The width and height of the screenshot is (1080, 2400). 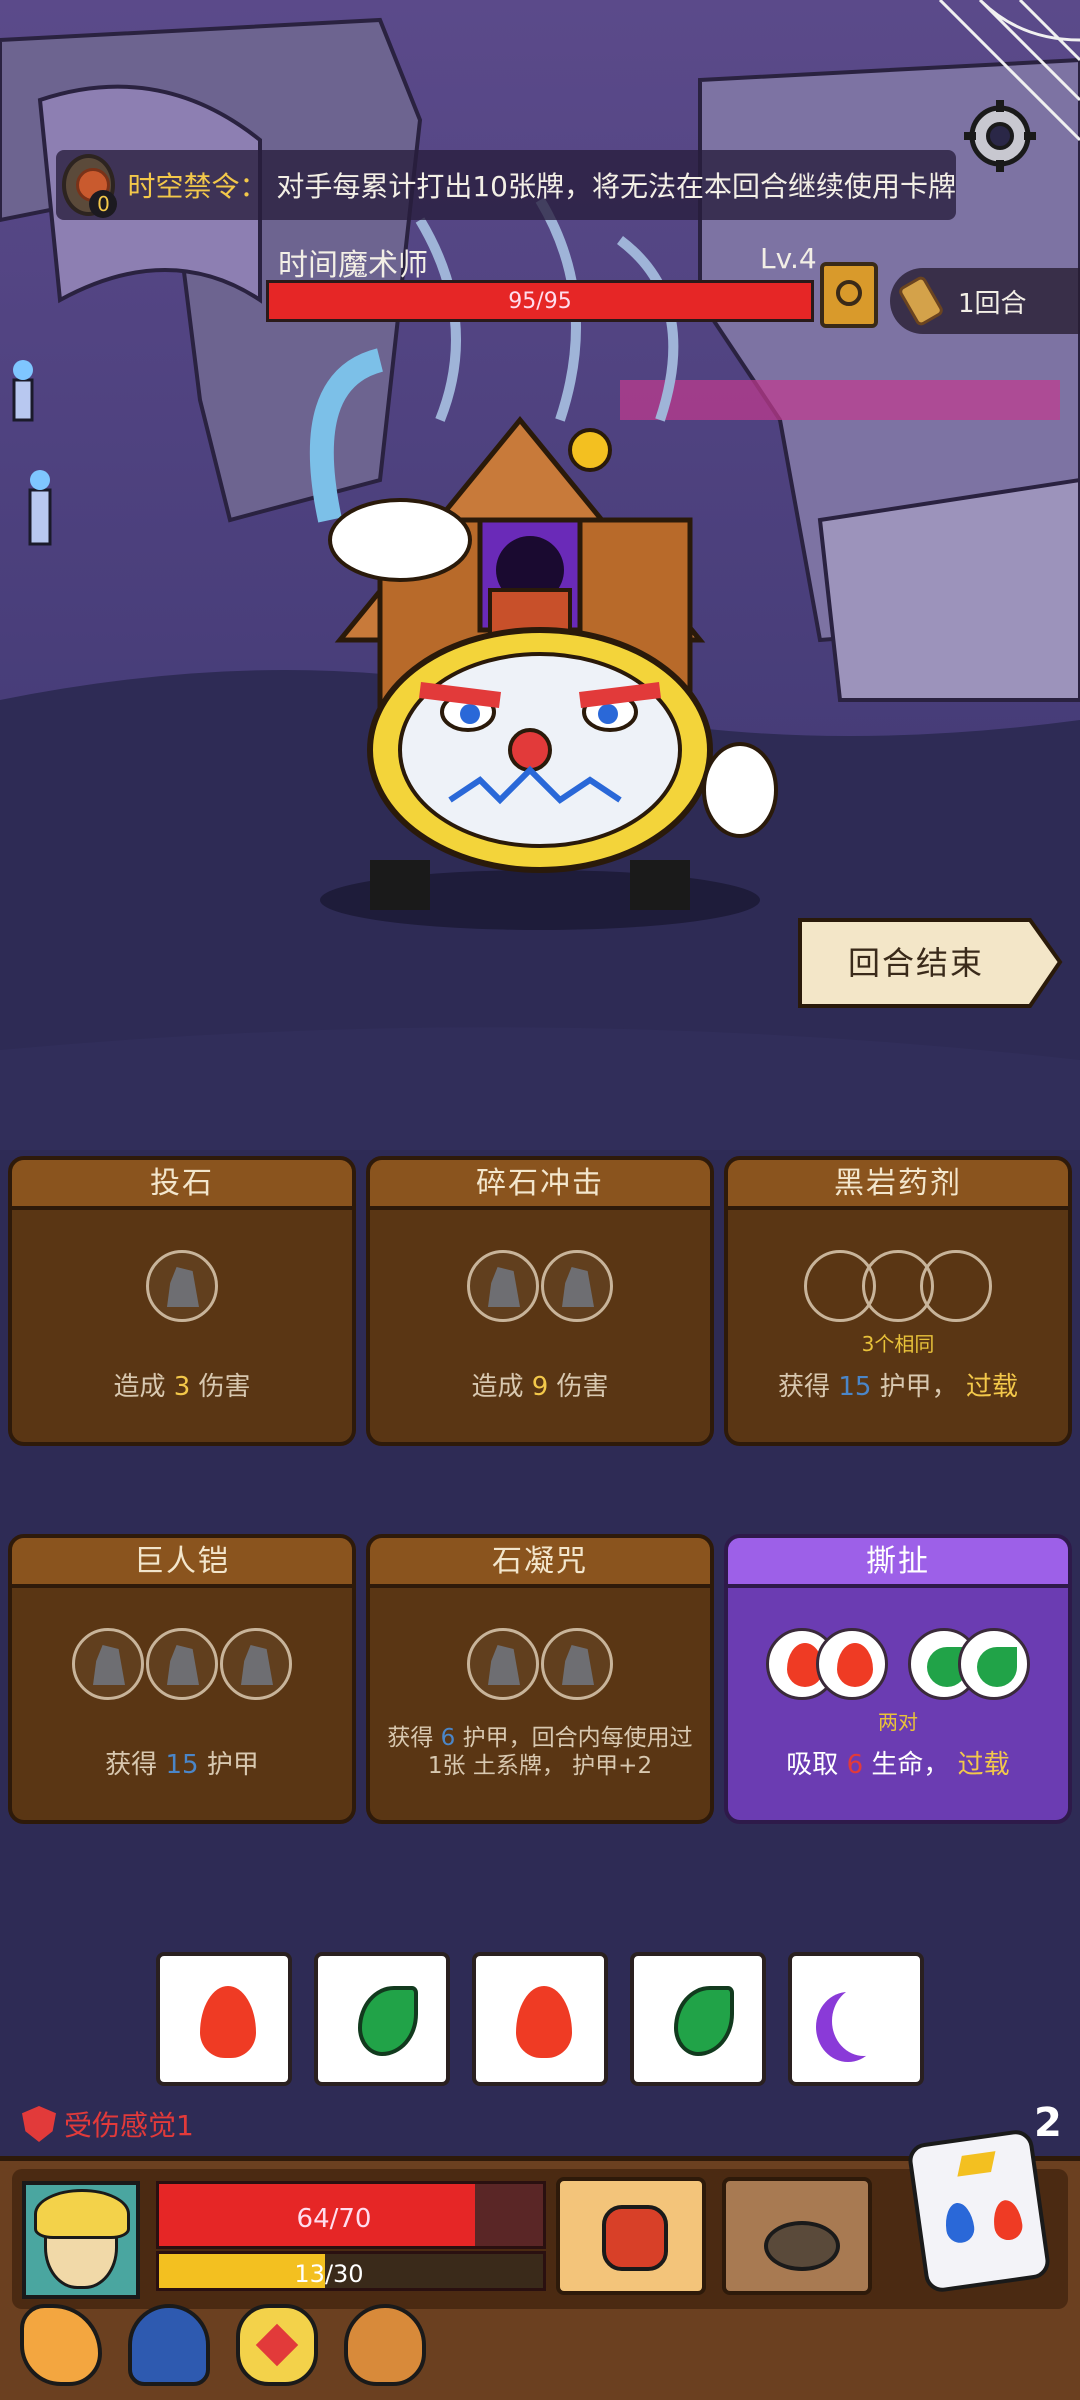 What do you see at coordinates (802, 2246) in the screenshot?
I see `mole-icon` at bounding box center [802, 2246].